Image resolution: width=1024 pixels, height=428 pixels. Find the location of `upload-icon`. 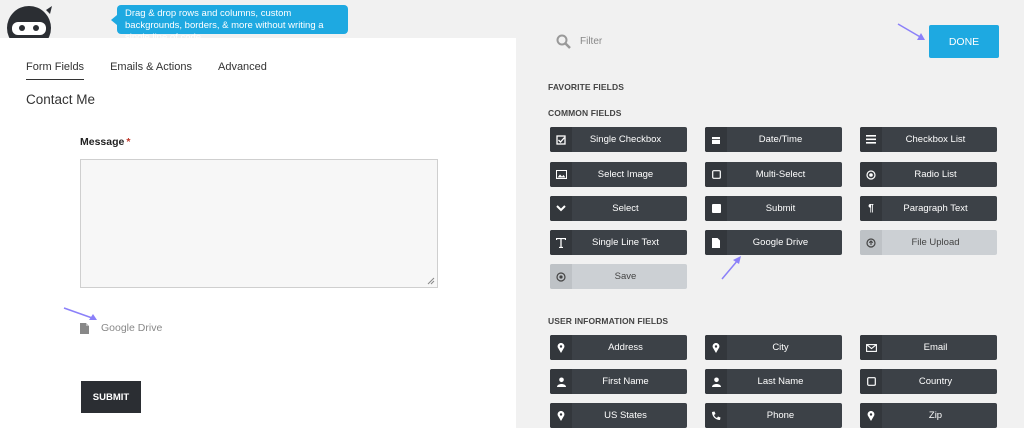

upload-icon is located at coordinates (871, 242).